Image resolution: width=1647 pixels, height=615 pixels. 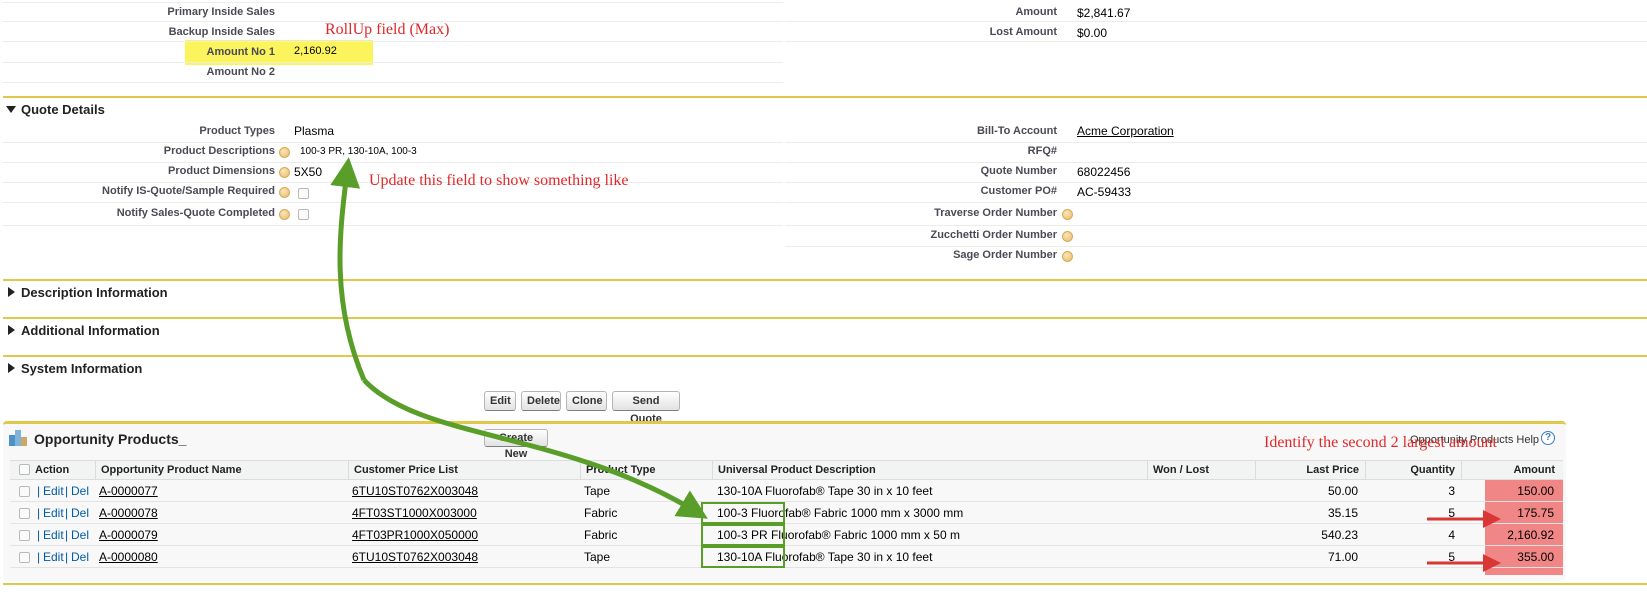 What do you see at coordinates (825, 584) in the screenshot?
I see `section-divider` at bounding box center [825, 584].